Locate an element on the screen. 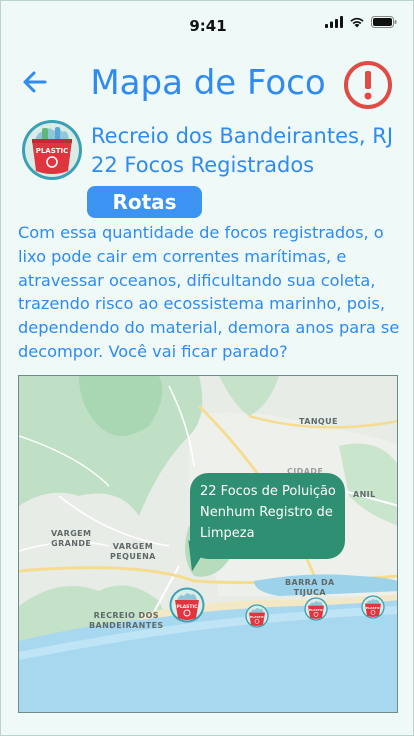 Image resolution: width=414 pixels, height=736 pixels. signal-icon is located at coordinates (334, 22).